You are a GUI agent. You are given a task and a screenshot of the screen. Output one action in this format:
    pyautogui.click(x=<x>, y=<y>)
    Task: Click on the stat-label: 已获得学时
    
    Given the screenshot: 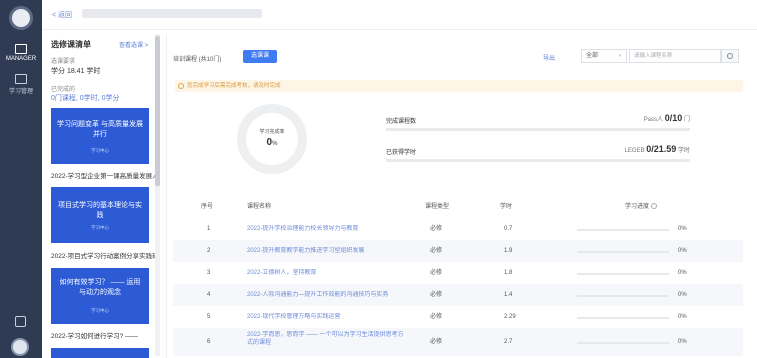 What is the action you would take?
    pyautogui.click(x=401, y=153)
    